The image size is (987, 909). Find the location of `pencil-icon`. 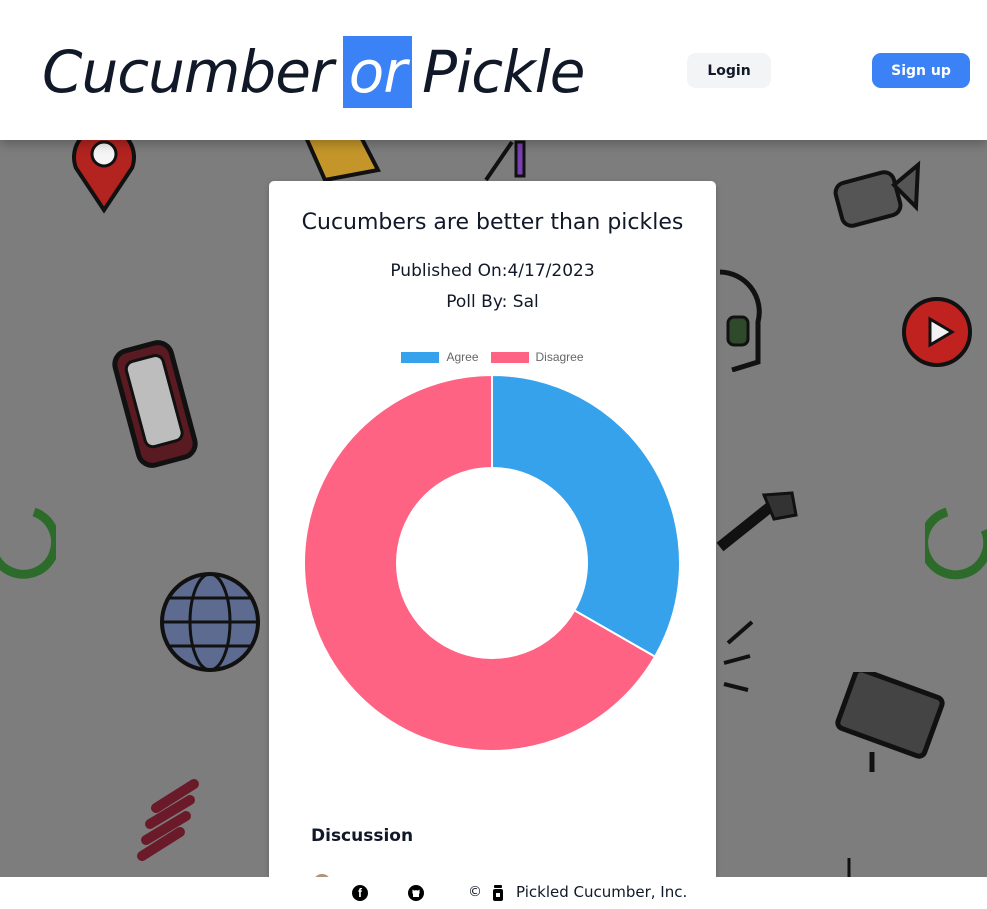

pencil-icon is located at coordinates (505, 161).